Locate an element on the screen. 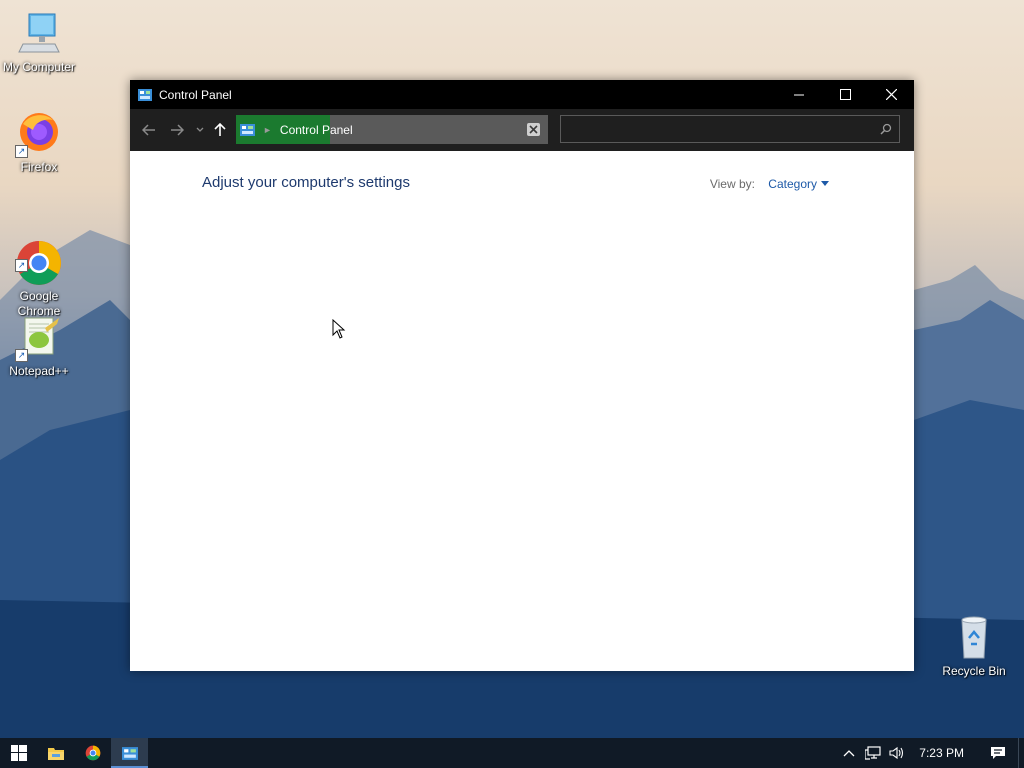  action-center-button is located at coordinates (998, 753).